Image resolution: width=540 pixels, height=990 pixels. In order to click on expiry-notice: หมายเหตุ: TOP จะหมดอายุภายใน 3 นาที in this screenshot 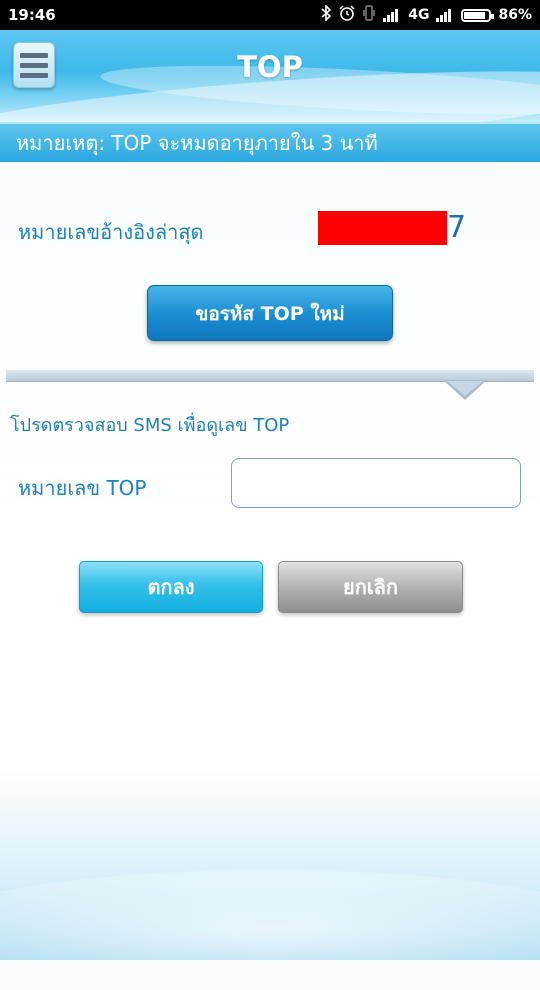, I will do `click(270, 142)`.